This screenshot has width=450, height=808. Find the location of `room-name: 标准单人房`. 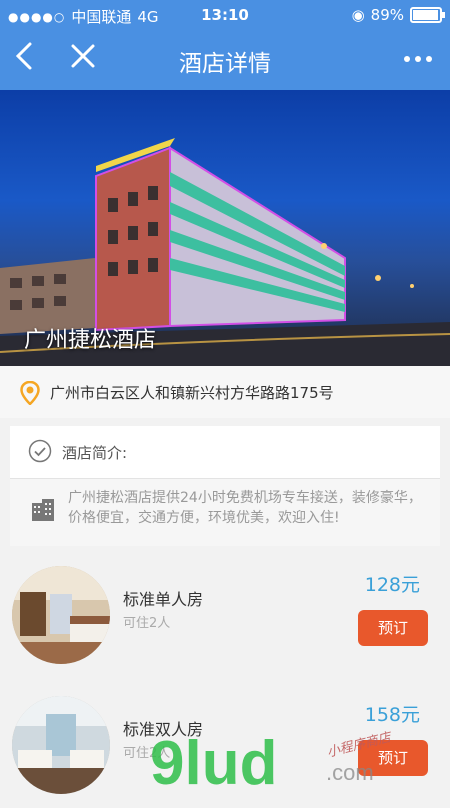

room-name: 标准单人房 is located at coordinates (163, 599).